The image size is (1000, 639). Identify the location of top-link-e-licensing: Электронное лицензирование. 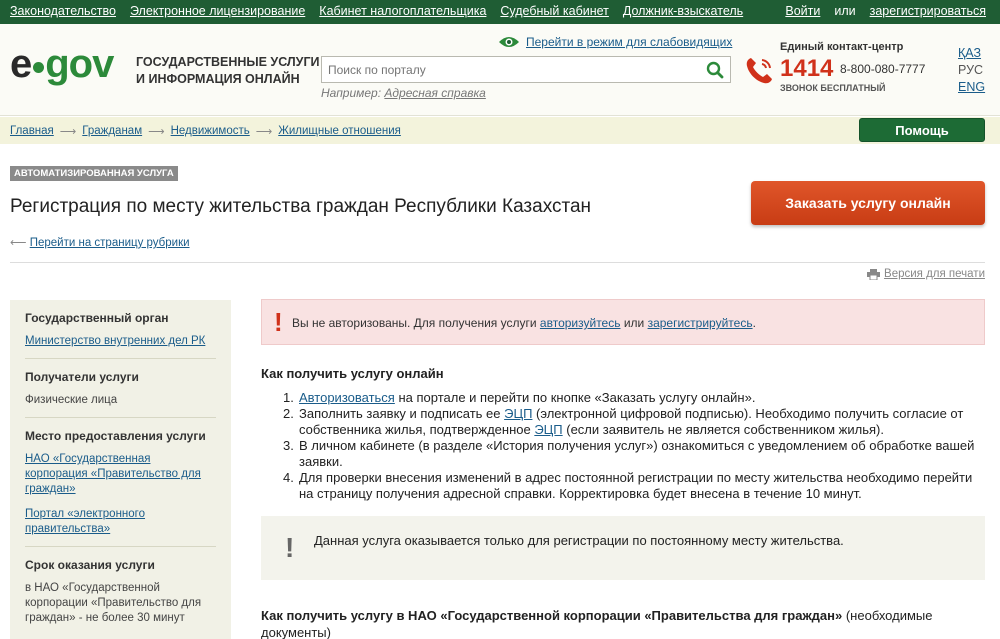
(217, 11).